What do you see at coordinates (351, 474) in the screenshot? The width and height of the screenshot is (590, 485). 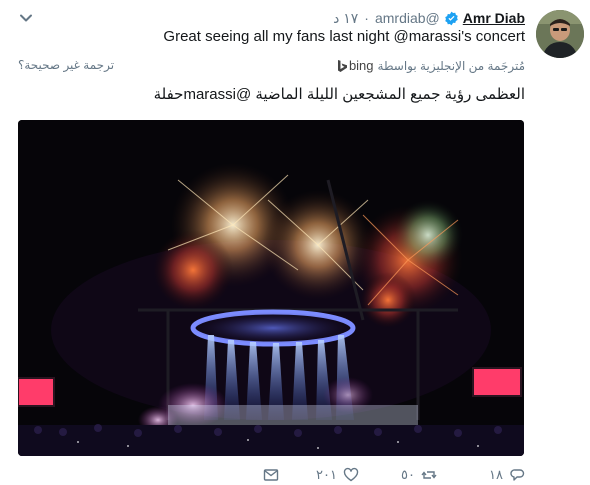 I see `heart-icon` at bounding box center [351, 474].